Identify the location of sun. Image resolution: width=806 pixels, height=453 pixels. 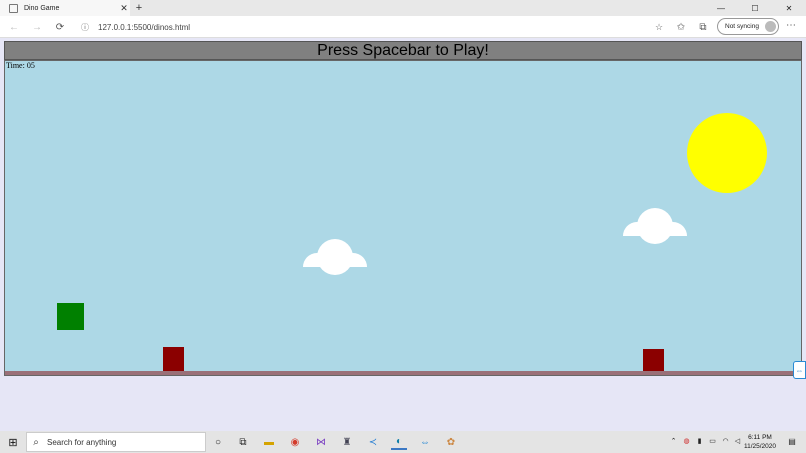
(727, 153).